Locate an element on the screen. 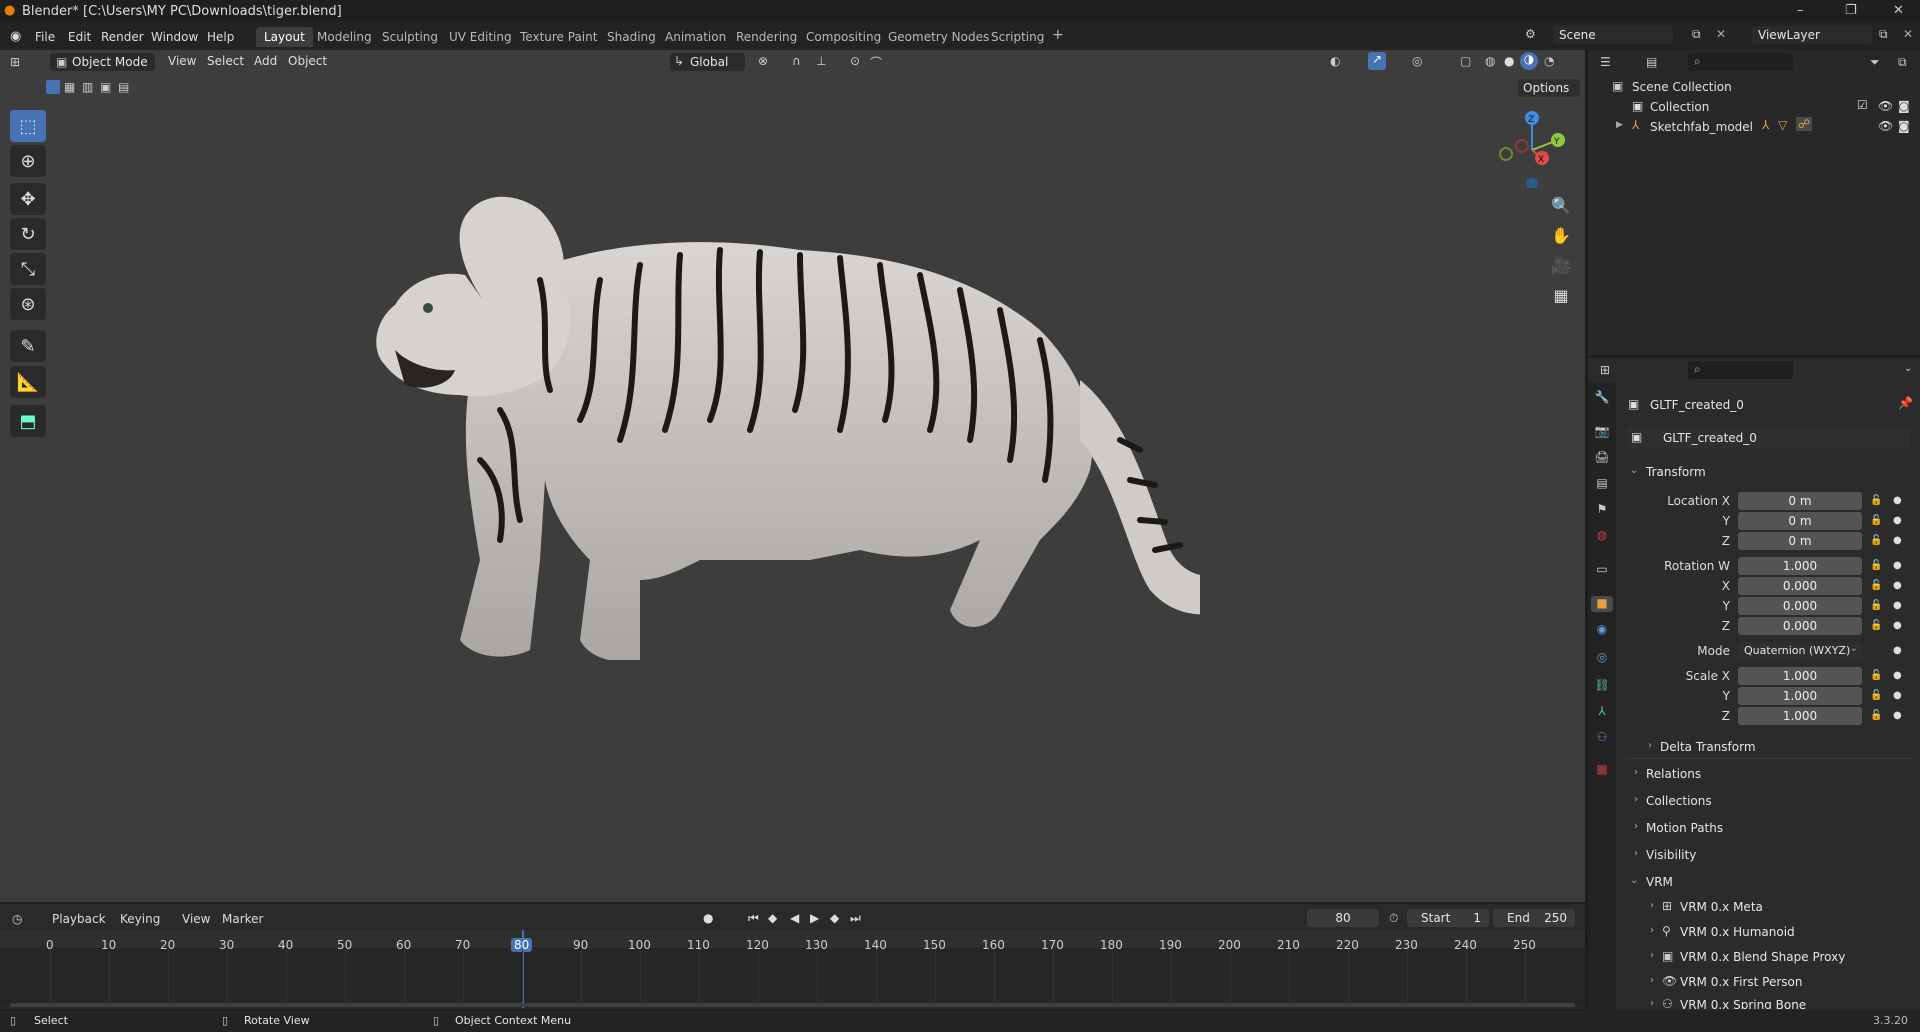 This screenshot has height=1032, width=1920. delta-transform-header: Delta Transform is located at coordinates (1708, 747).